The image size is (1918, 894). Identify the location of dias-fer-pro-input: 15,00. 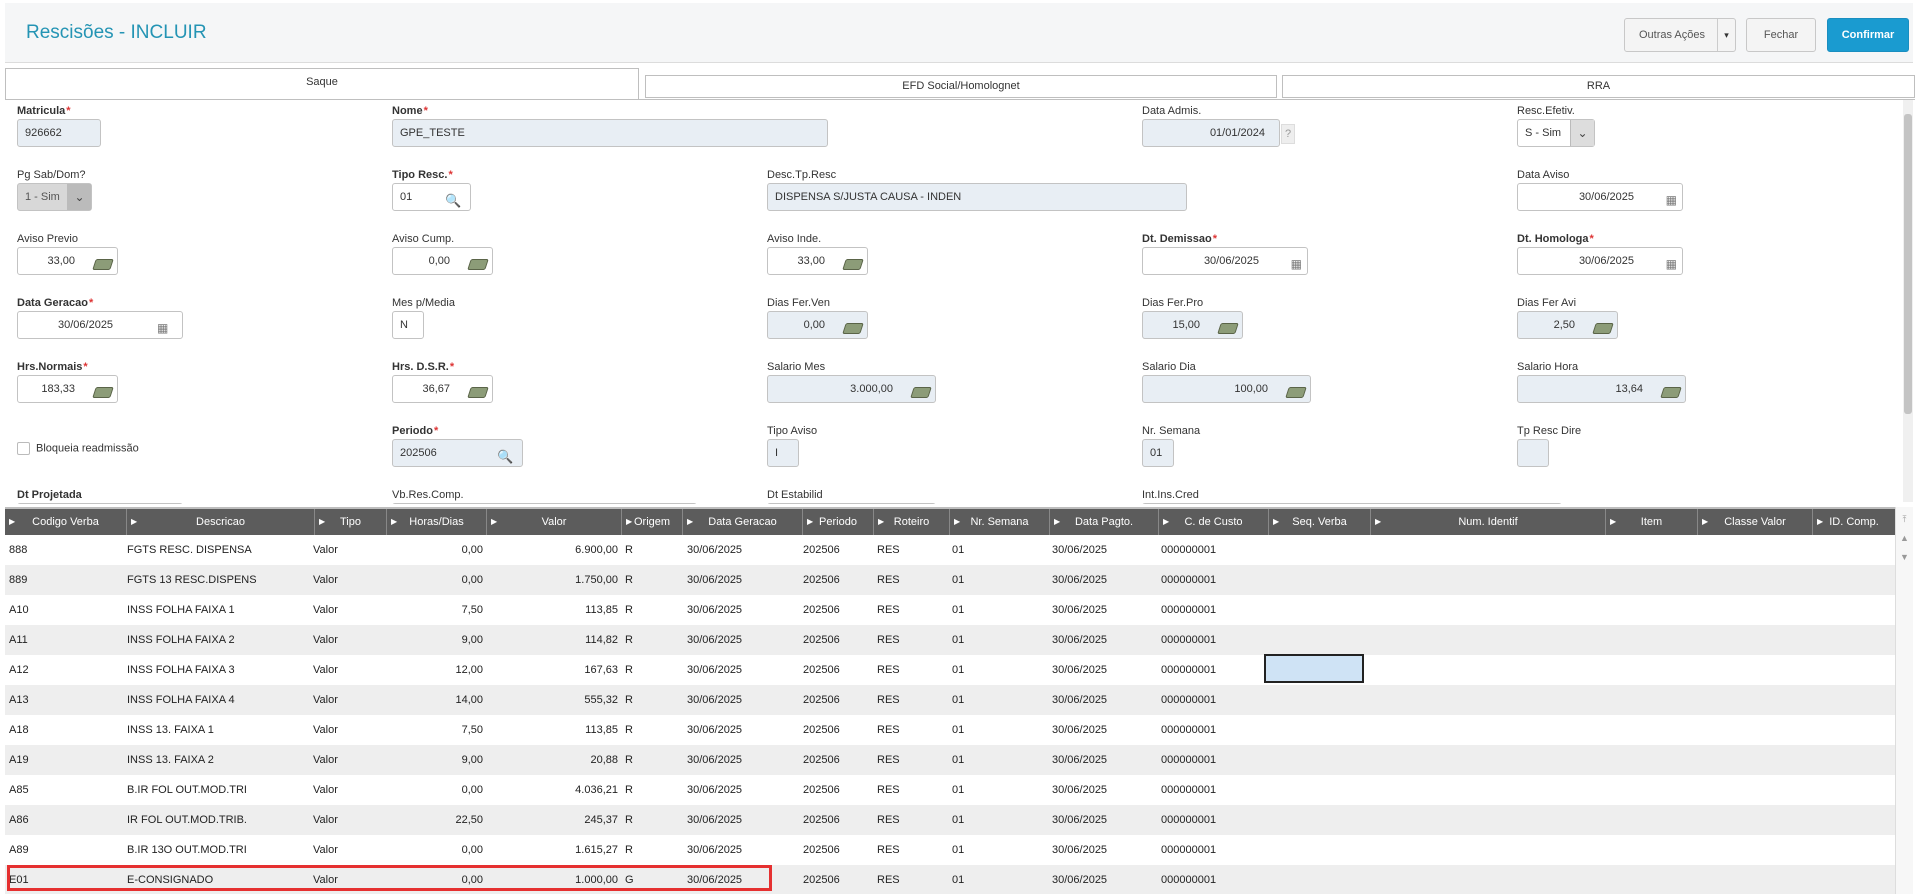
(1192, 325).